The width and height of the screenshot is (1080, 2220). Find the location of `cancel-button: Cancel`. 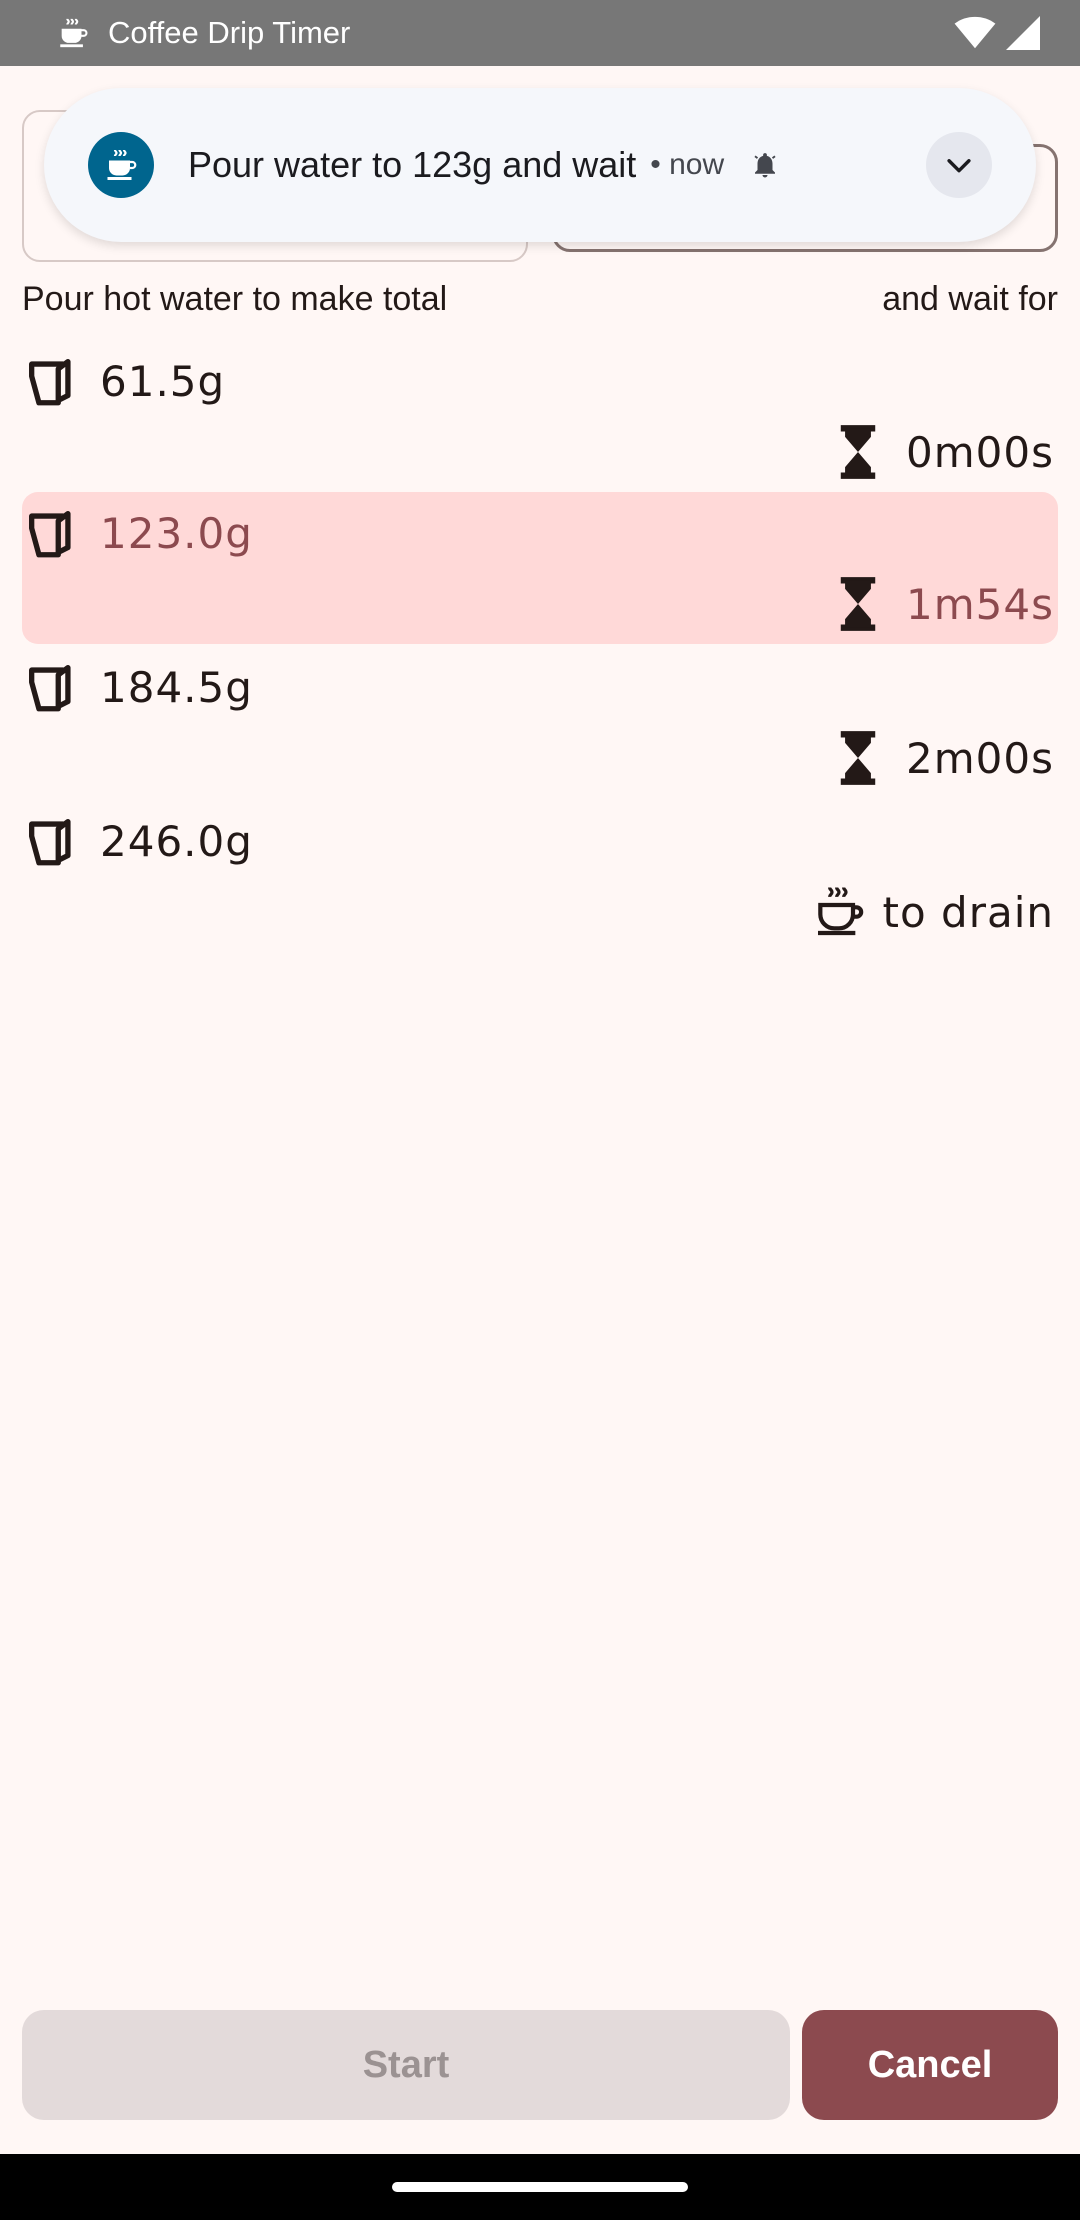

cancel-button: Cancel is located at coordinates (930, 2065).